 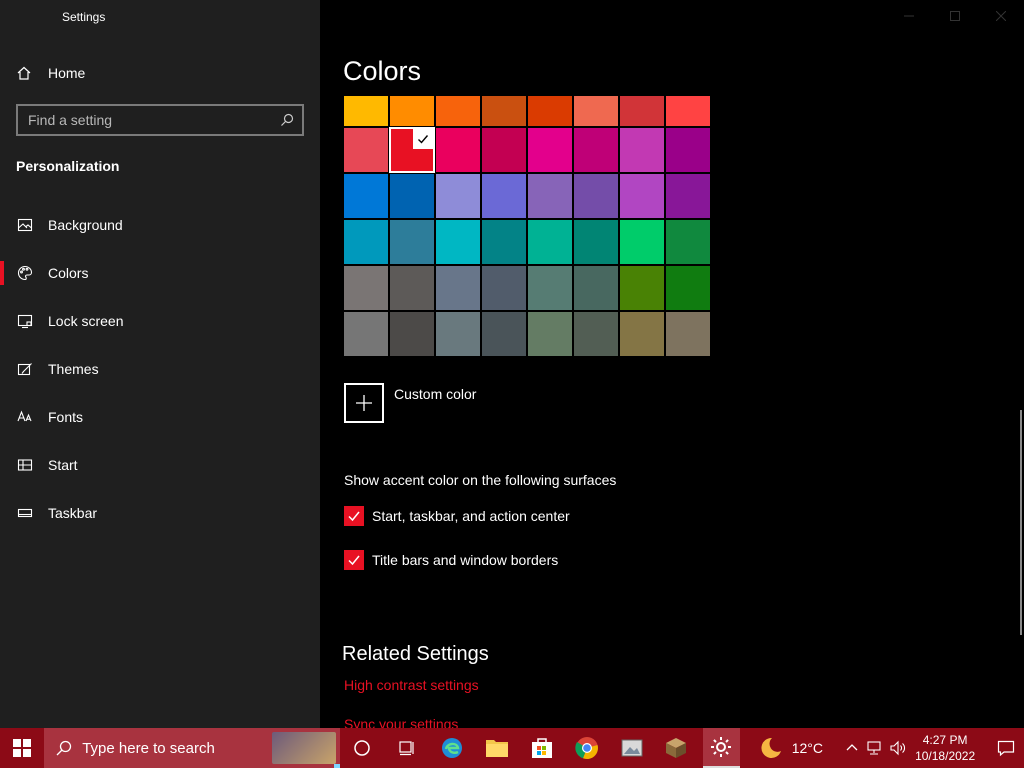 I want to click on sidebar-item-colors: Colors, so click(x=160, y=273).